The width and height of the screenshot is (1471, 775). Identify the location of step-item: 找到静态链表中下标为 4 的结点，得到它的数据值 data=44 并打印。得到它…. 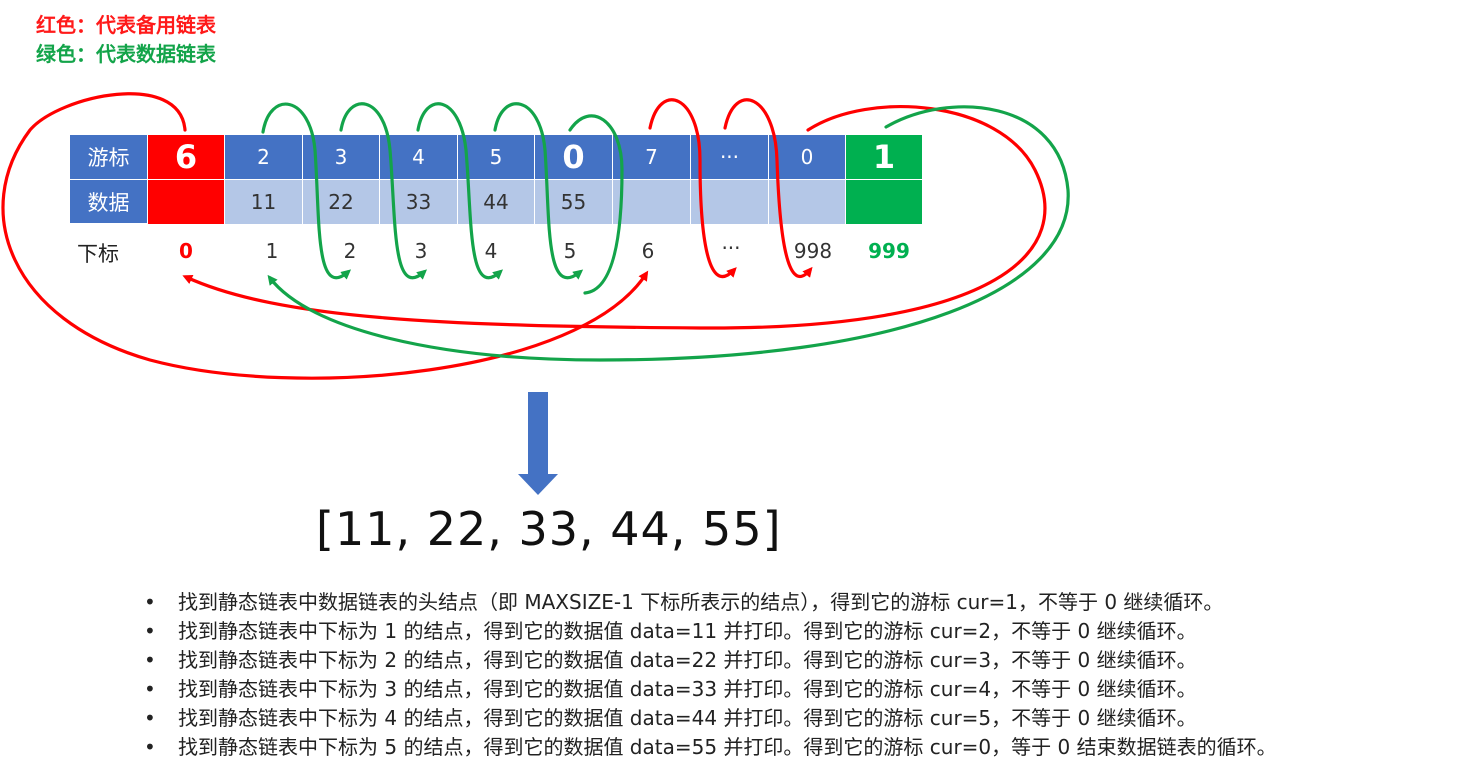
(708, 718).